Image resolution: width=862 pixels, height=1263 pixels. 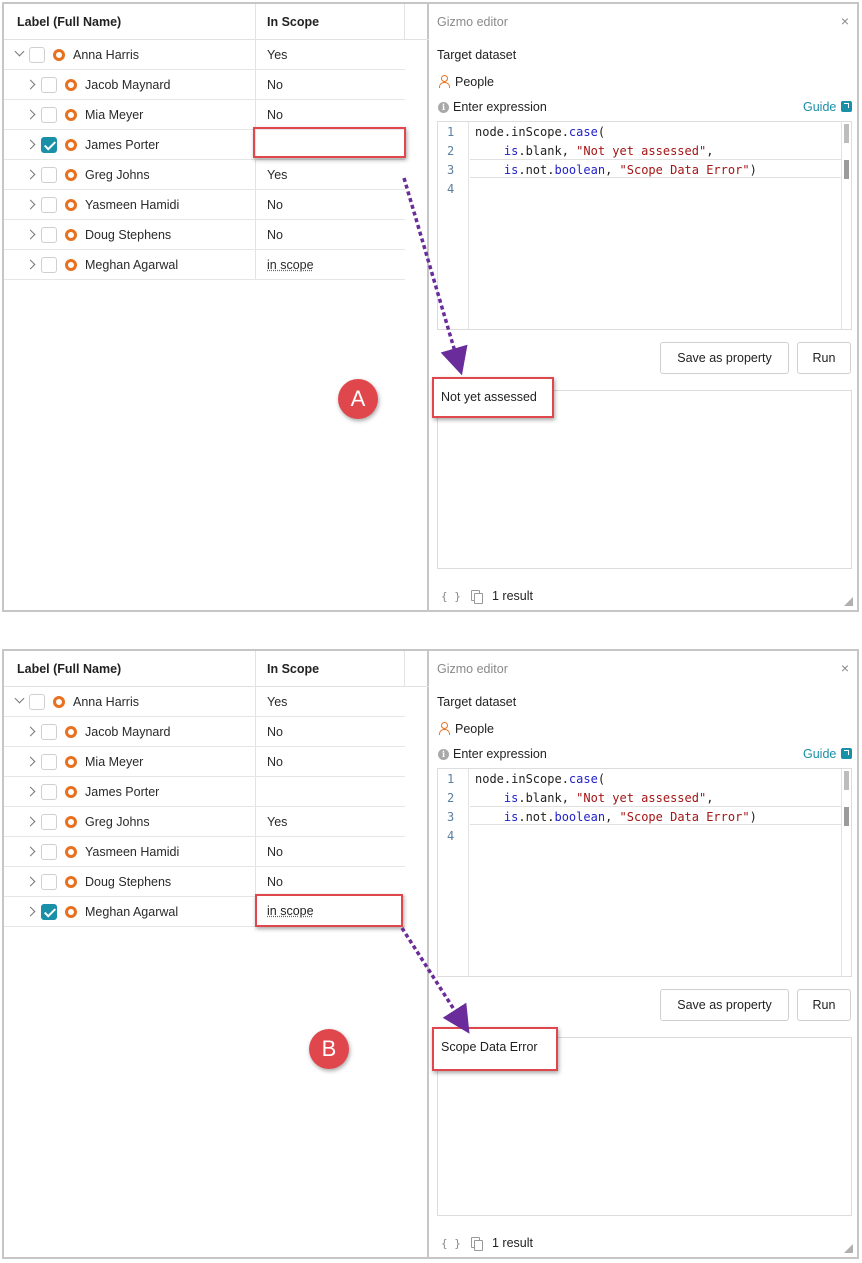 What do you see at coordinates (453, 225) in the screenshot?
I see `line-number-gutter: 1 2 3 4` at bounding box center [453, 225].